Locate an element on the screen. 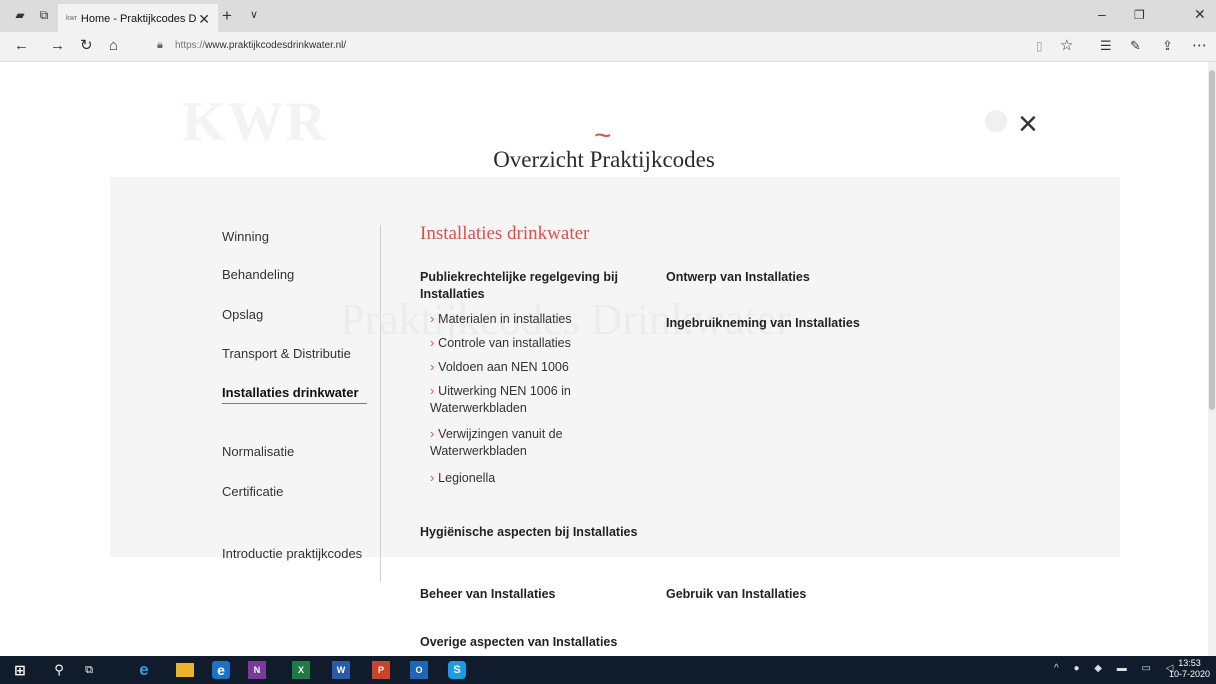  overlay-title: Overzicht Praktijkcodes is located at coordinates (604, 159).